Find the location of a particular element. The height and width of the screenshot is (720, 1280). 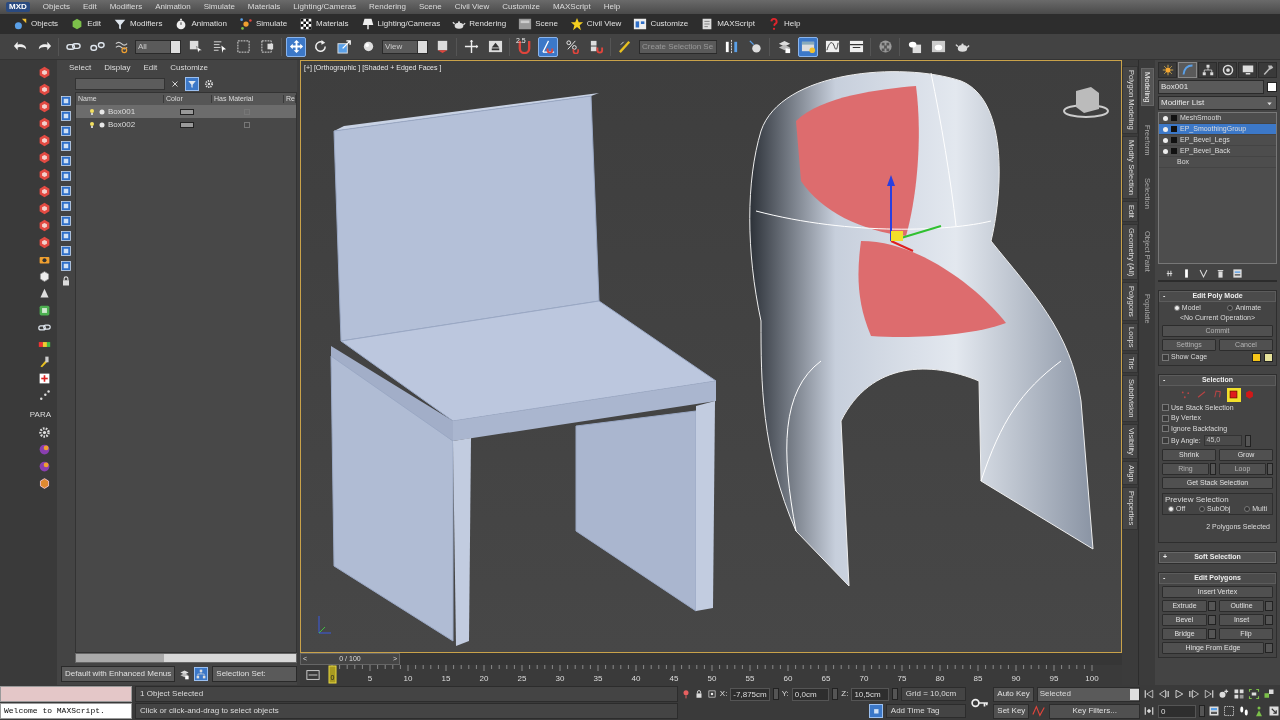

menu-item: Rendering is located at coordinates (387, 7).